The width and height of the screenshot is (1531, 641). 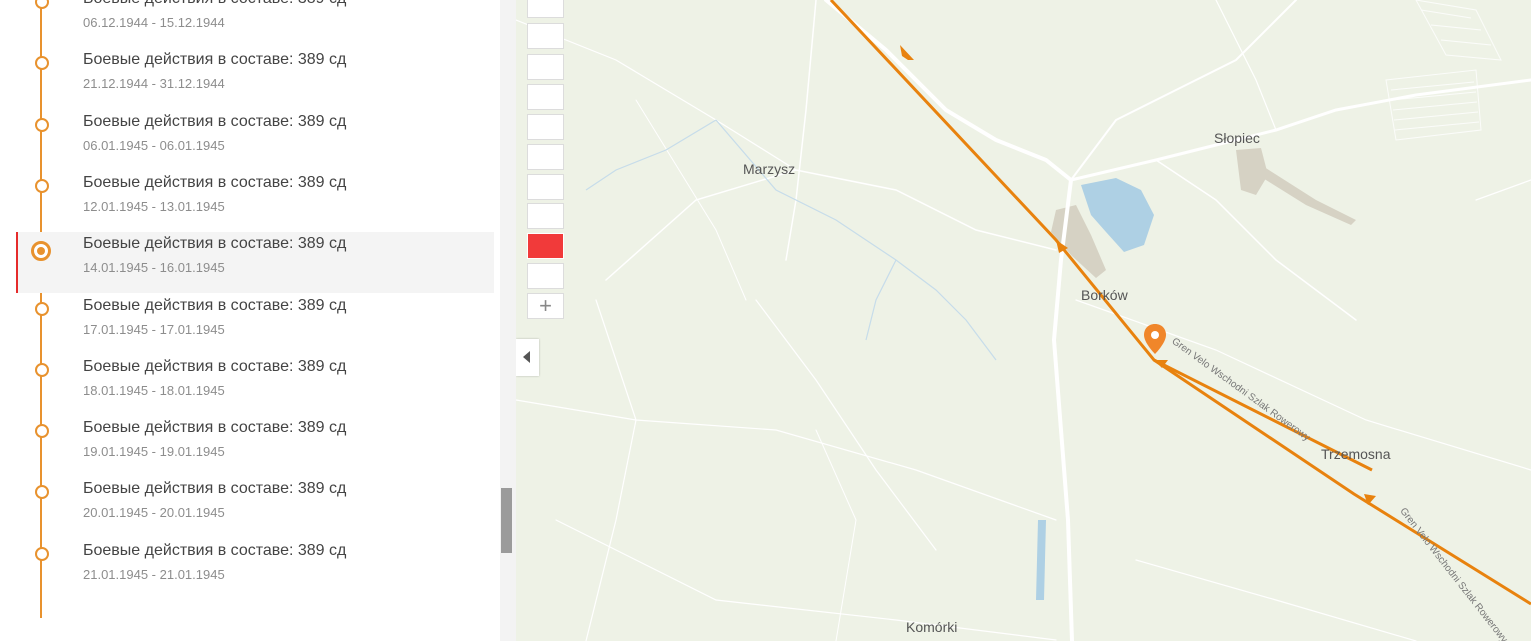 I want to click on creeks, so click(x=791, y=240).